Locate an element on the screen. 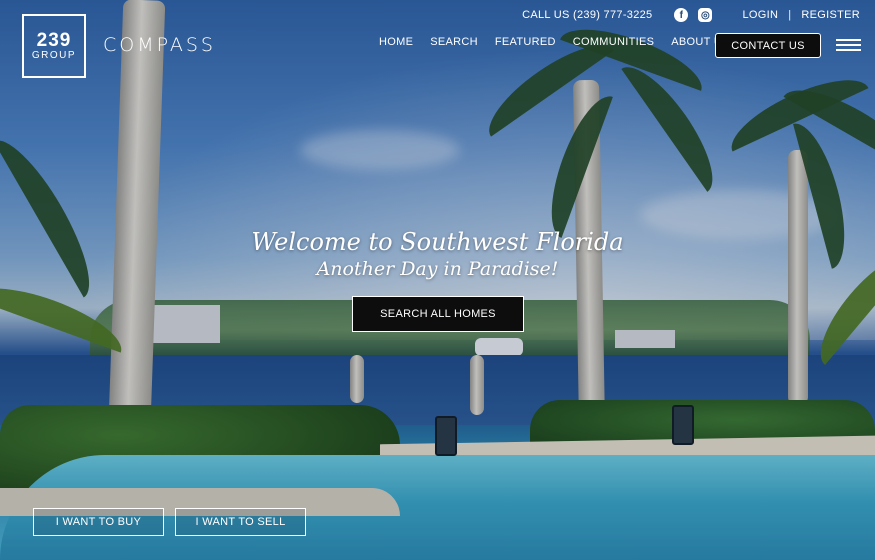  search-all-homes-button: SEARCH ALL HOMES is located at coordinates (438, 314).